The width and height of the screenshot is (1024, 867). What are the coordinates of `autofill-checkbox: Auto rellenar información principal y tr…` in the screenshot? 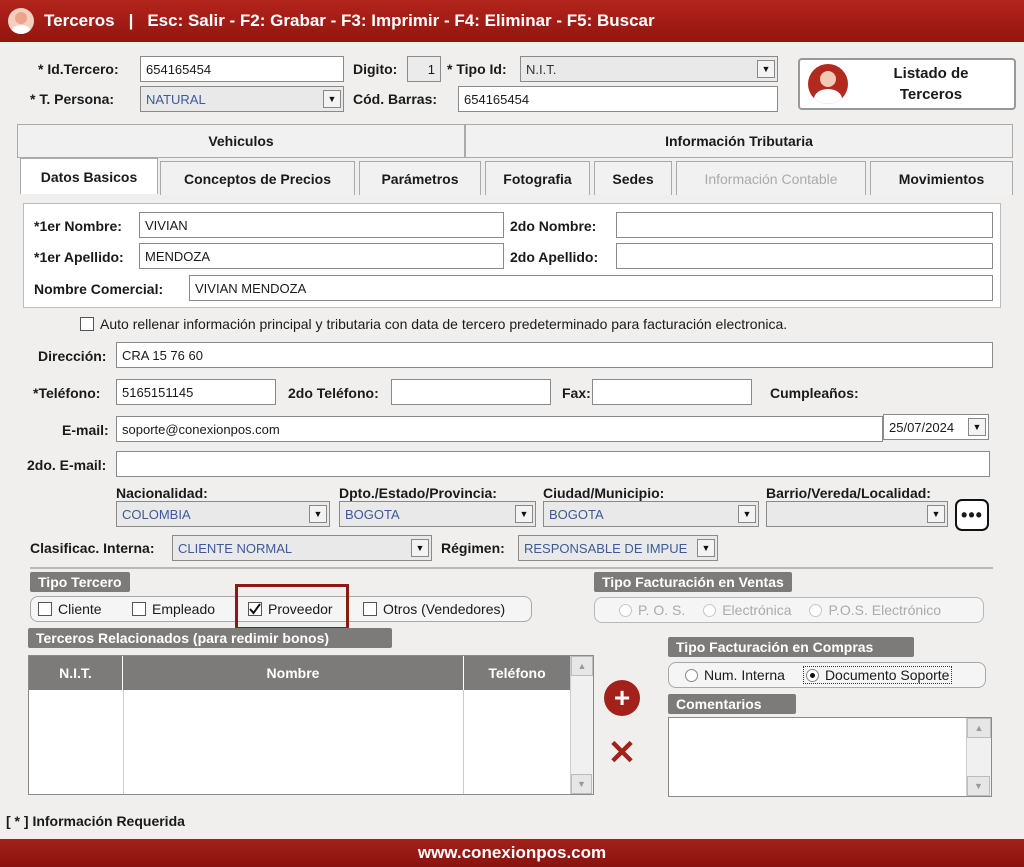 It's located at (433, 324).